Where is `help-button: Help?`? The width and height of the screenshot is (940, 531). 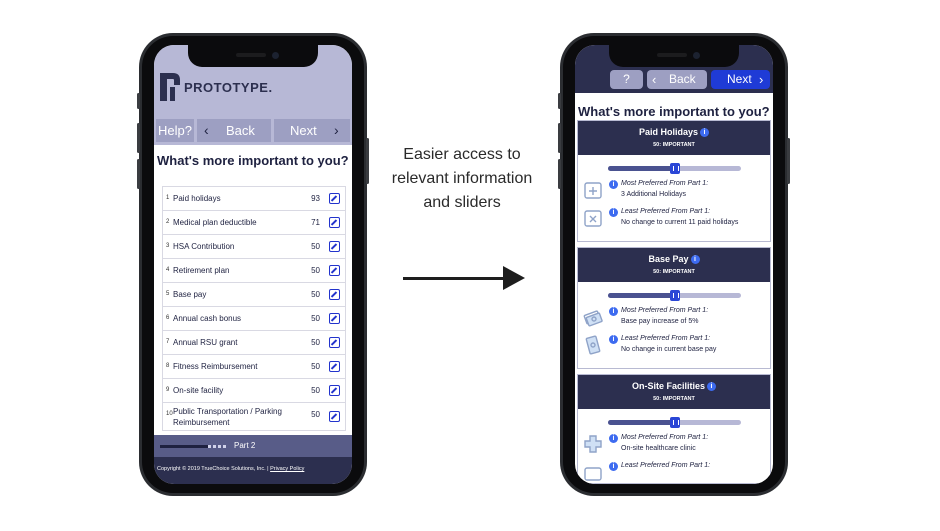
help-button: Help? is located at coordinates (175, 130).